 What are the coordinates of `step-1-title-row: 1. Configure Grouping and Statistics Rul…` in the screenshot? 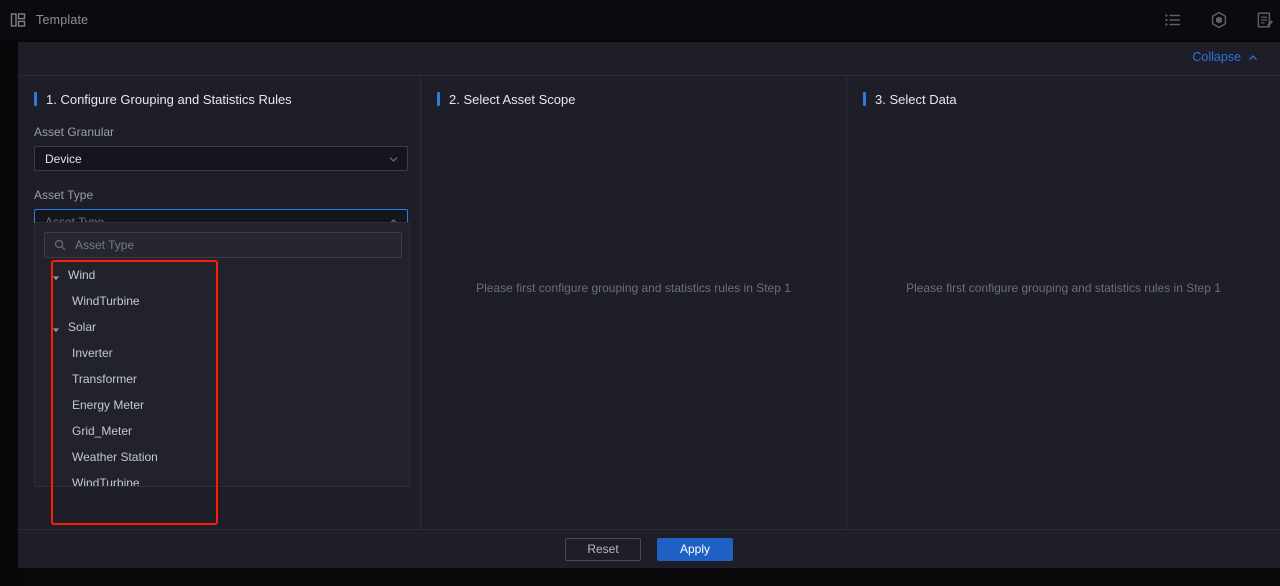 It's located at (217, 99).